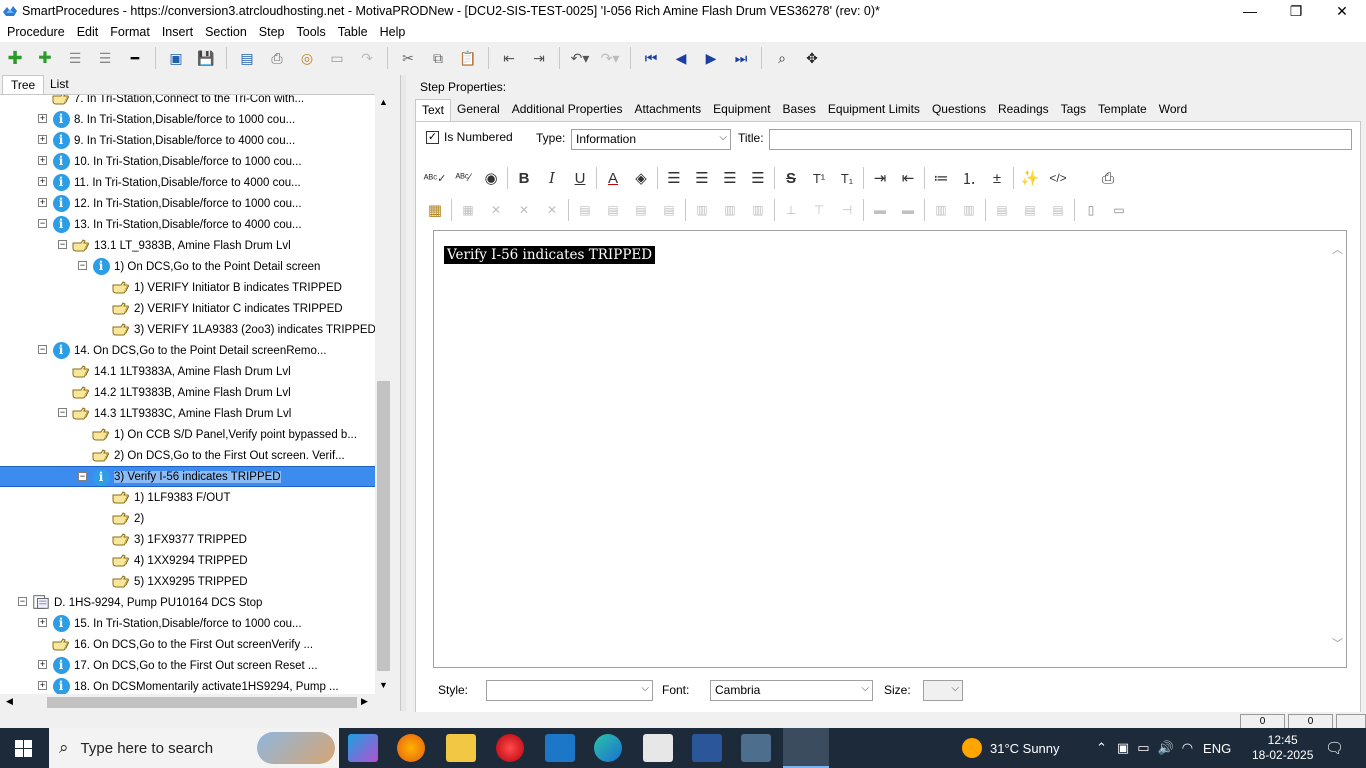  I want to click on tree-item: 1) 1LF9383 F/OUT, so click(187, 497).